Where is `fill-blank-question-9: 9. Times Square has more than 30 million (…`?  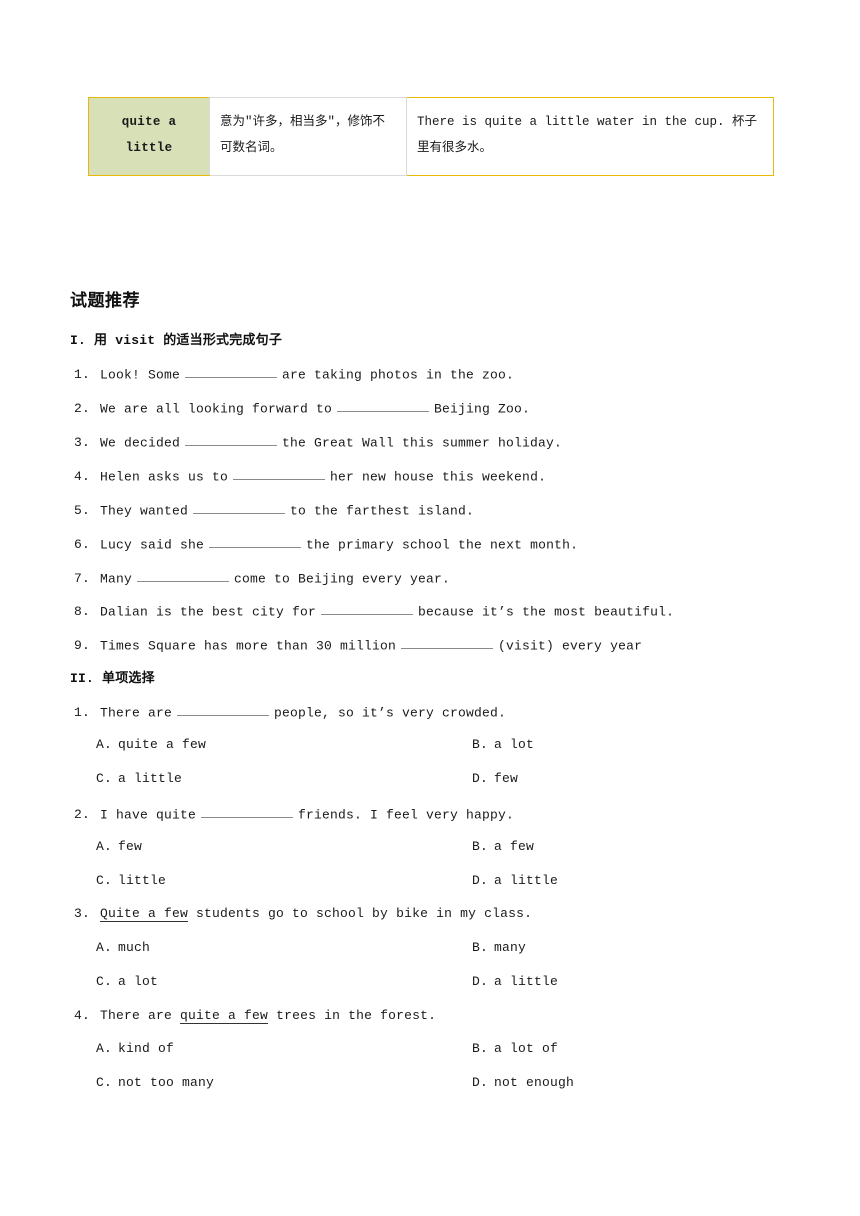
fill-blank-question-9: 9. Times Square has more than 30 million (… is located at coordinates (358, 645).